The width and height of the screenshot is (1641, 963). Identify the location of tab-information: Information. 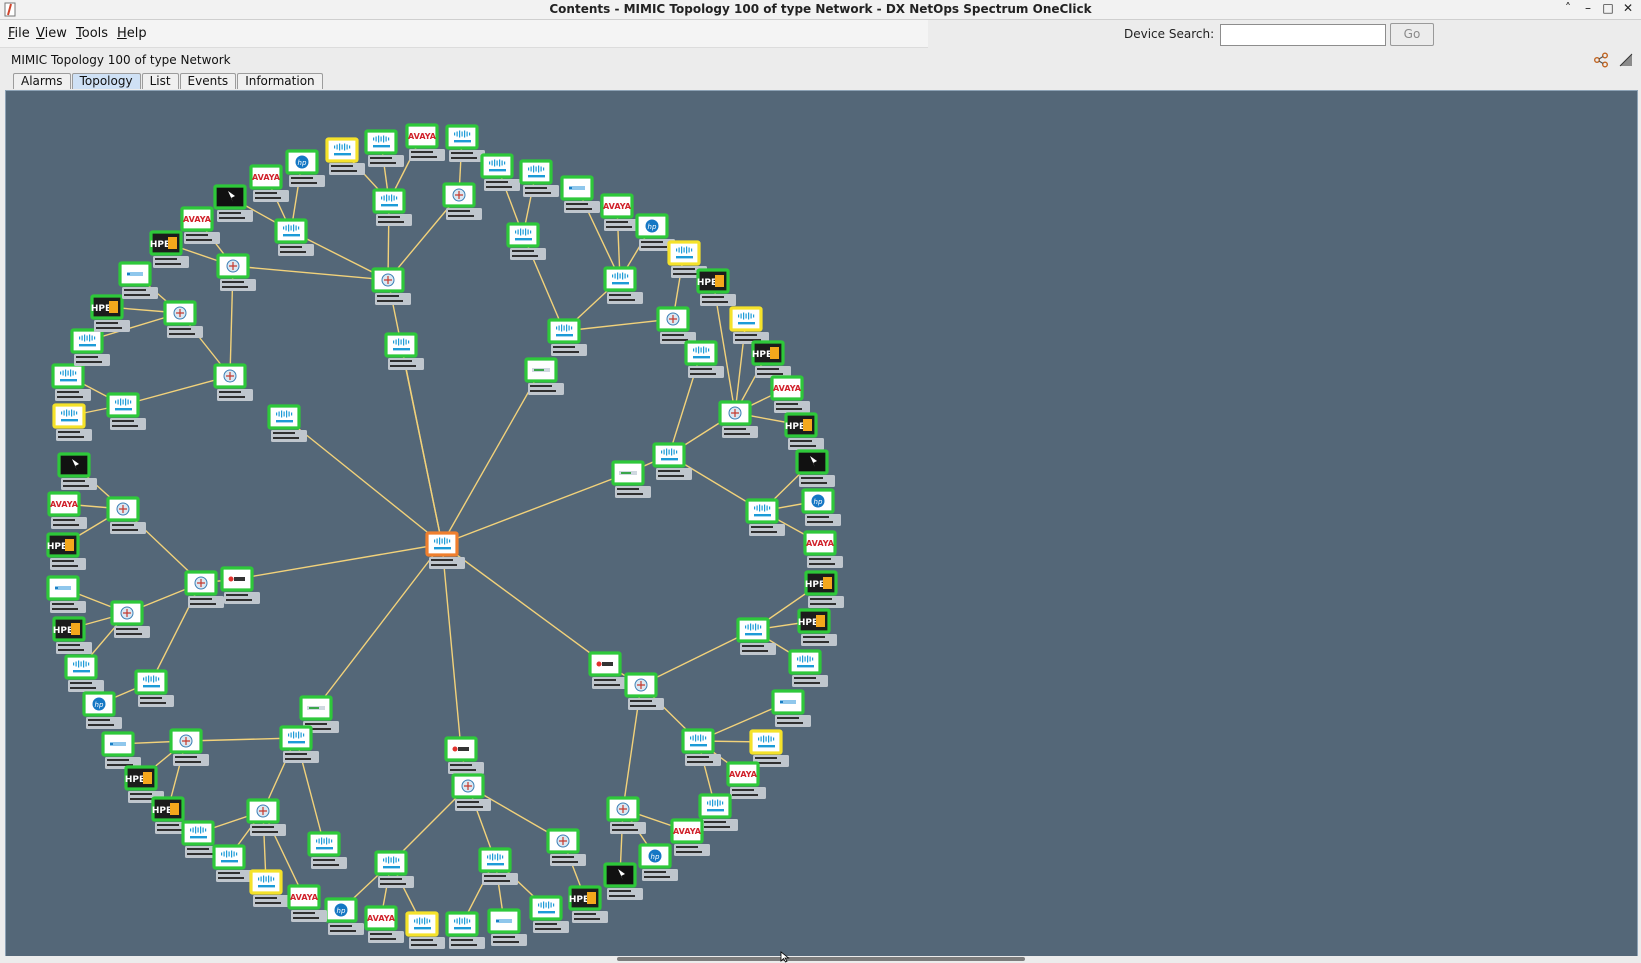
(280, 81).